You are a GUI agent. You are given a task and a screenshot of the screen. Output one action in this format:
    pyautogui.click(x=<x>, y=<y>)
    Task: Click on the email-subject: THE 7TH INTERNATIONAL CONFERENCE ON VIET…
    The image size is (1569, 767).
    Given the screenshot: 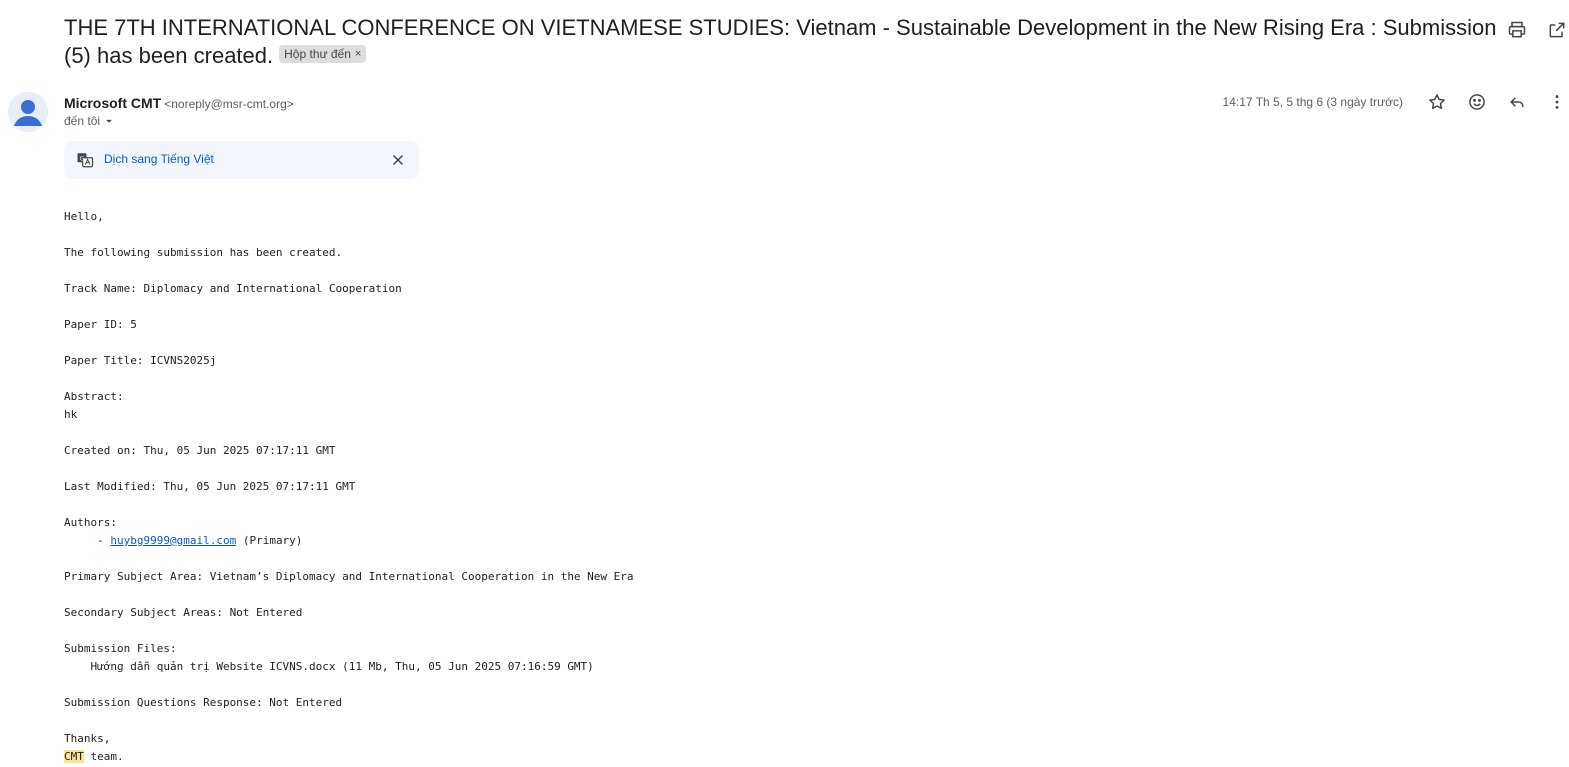 What is the action you would take?
    pyautogui.click(x=784, y=42)
    